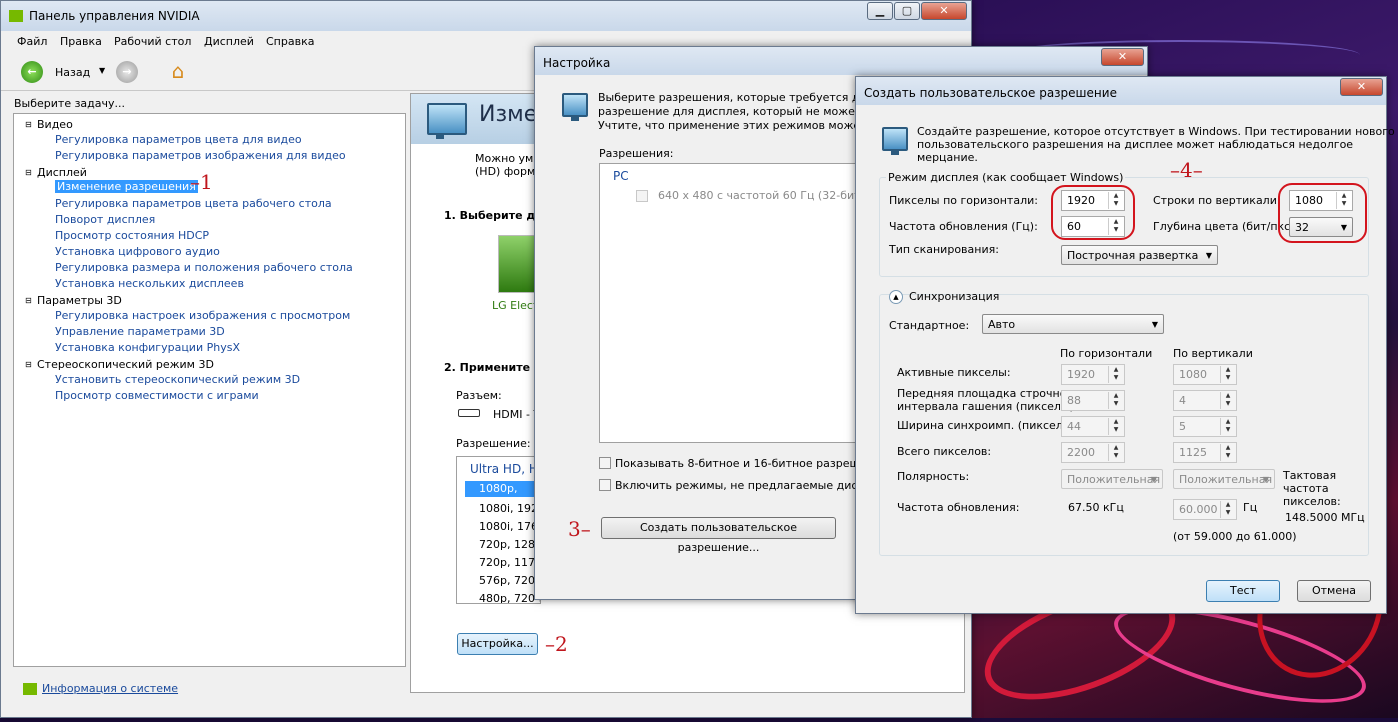 The width and height of the screenshot is (1398, 722). What do you see at coordinates (147, 347) in the screenshot?
I see `tree-item-physx: Установка конфигурации PhysX` at bounding box center [147, 347].